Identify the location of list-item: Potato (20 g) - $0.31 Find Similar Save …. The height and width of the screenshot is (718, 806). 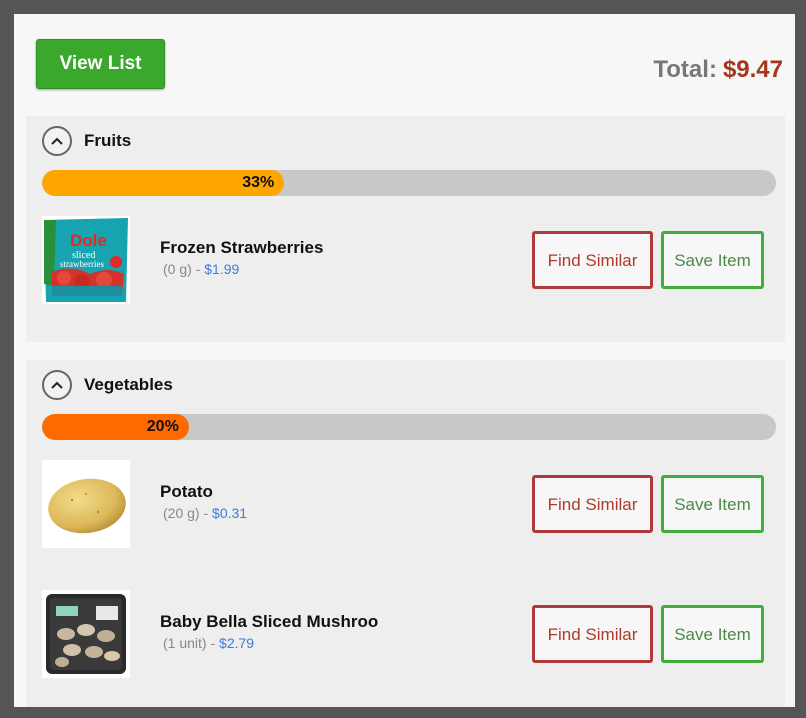
(409, 505).